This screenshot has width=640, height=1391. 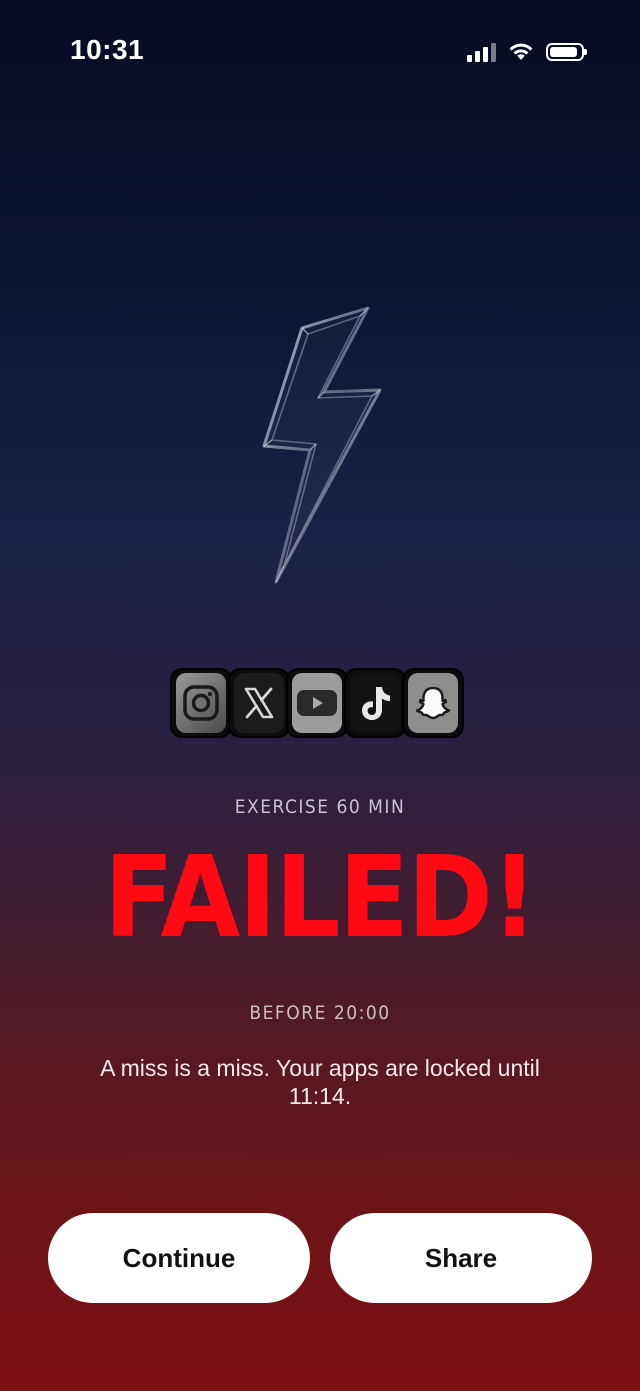 I want to click on instagram-tile, so click(x=201, y=703).